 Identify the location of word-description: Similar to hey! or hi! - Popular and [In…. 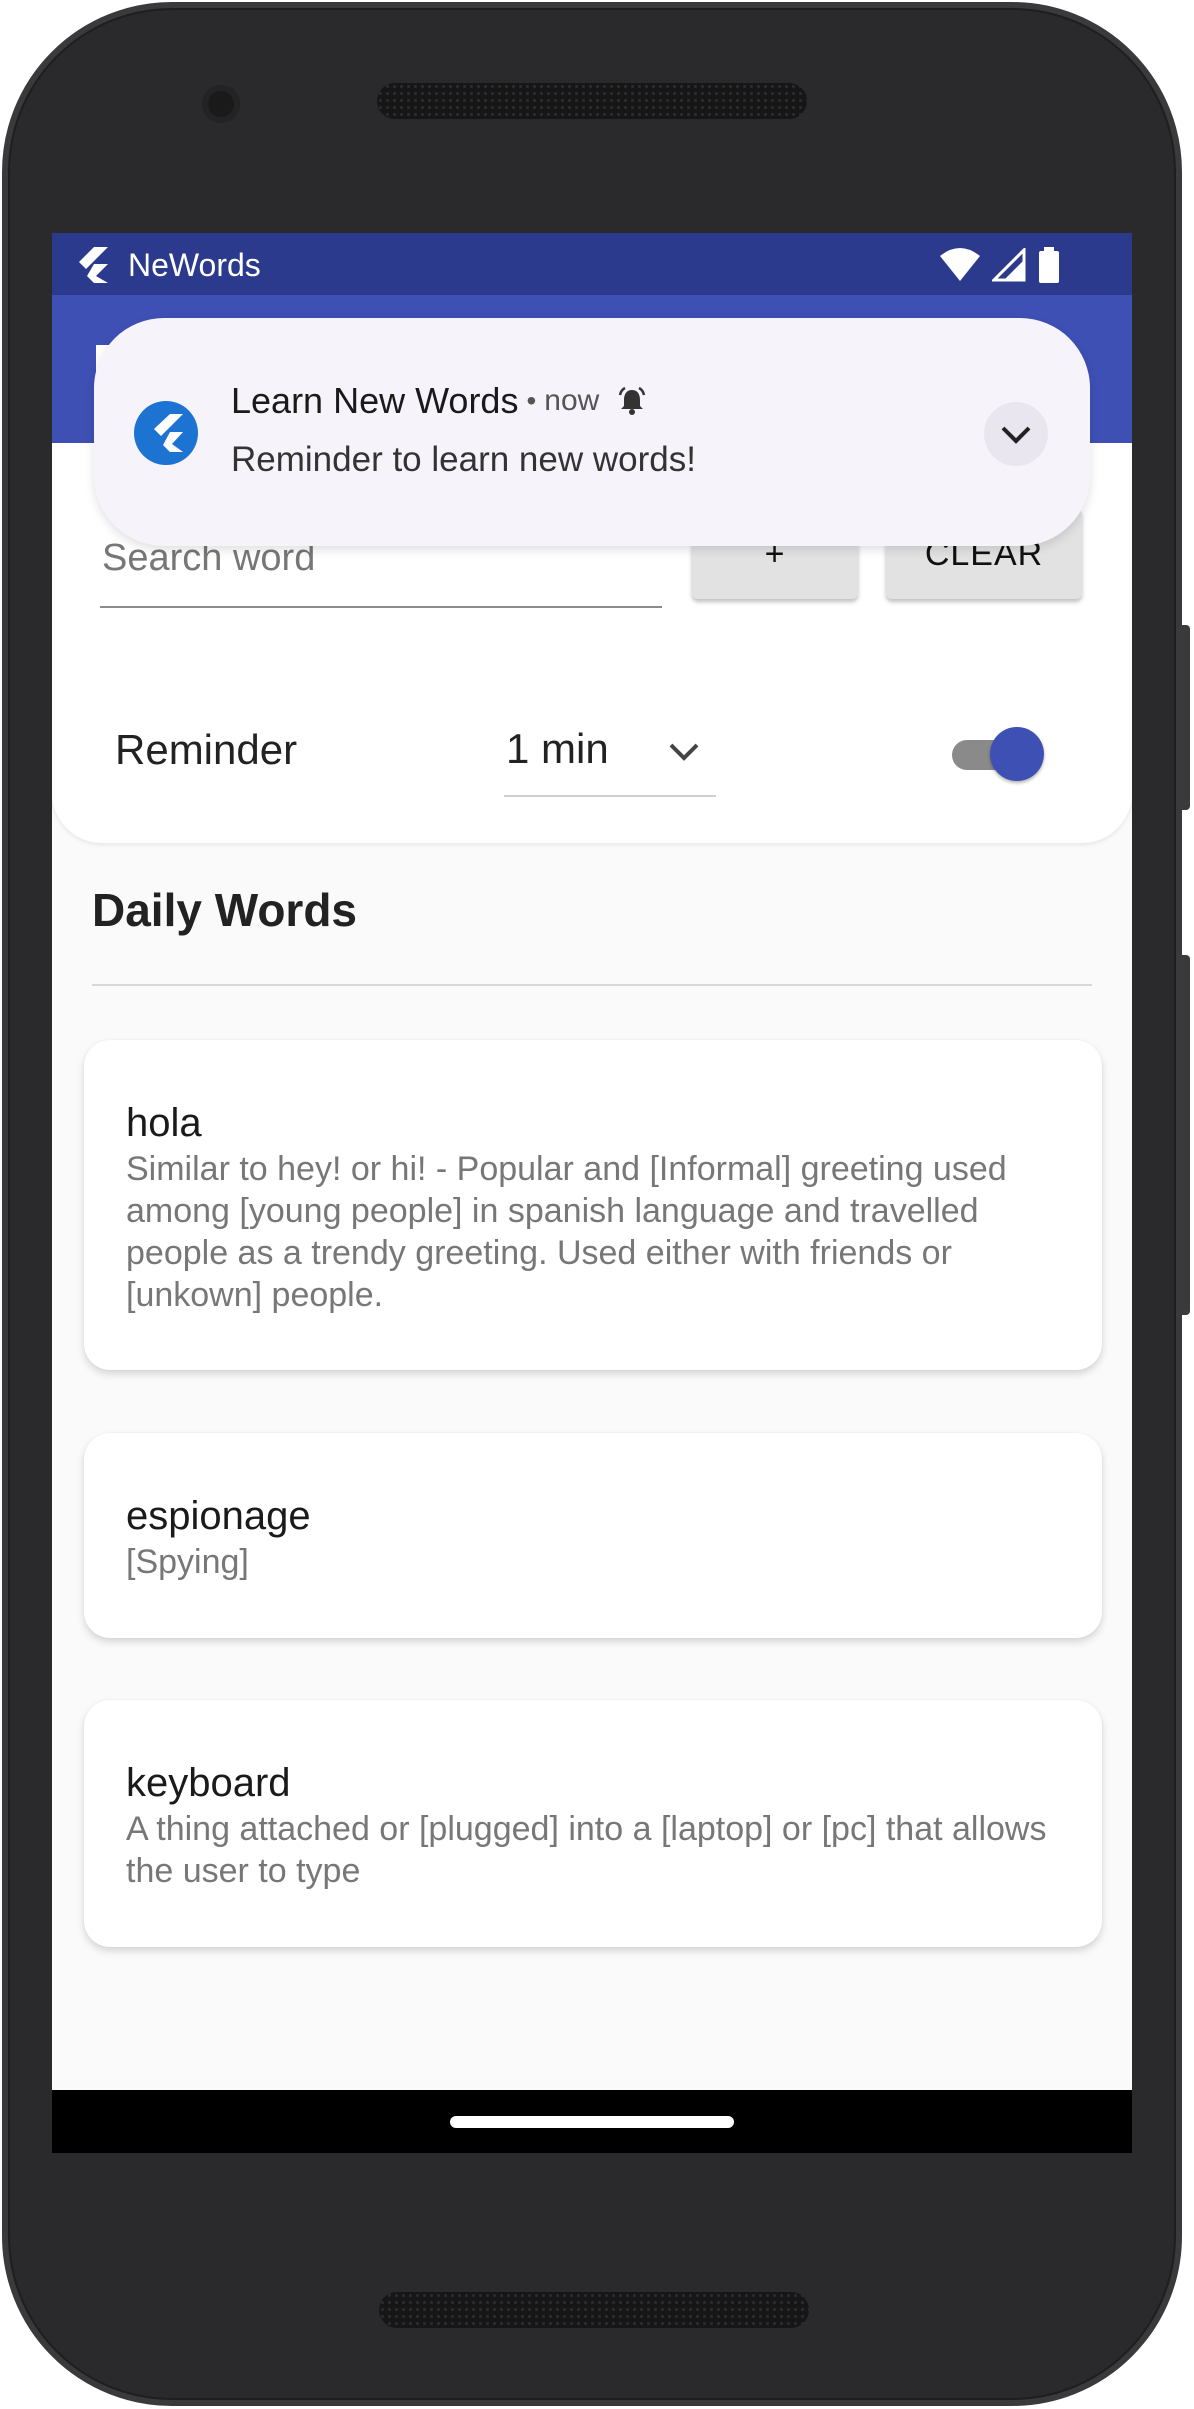
(566, 1232).